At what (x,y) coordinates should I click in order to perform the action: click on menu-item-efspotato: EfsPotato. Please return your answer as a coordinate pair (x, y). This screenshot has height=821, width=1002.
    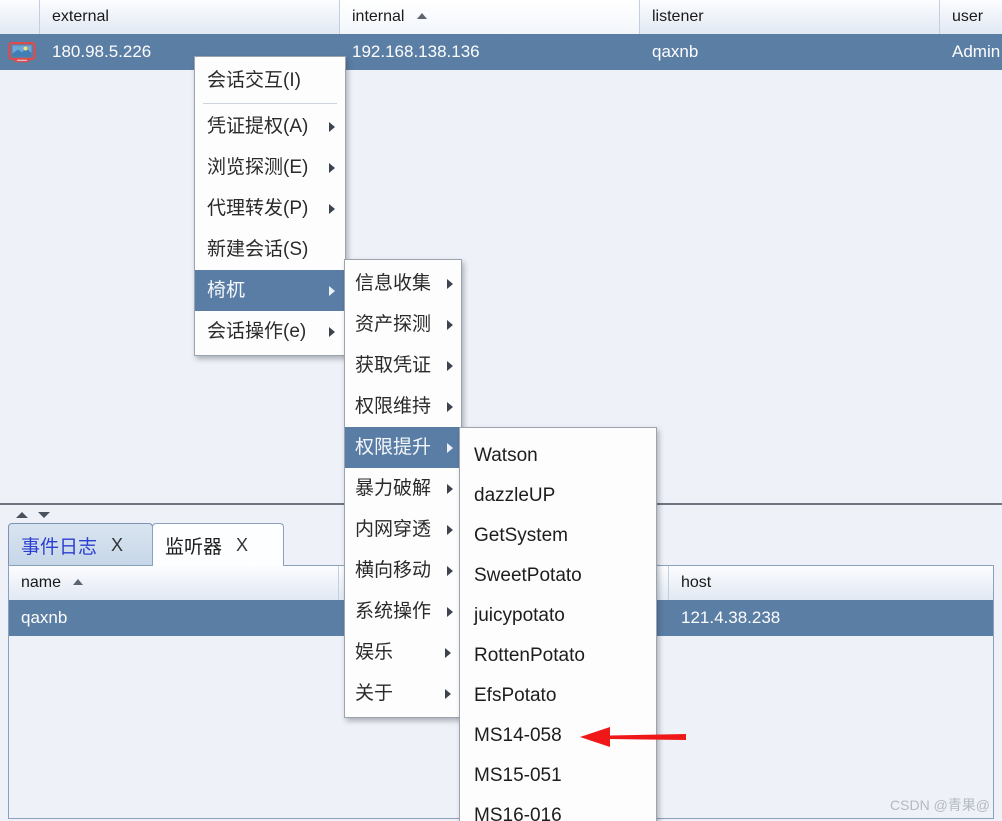
    Looking at the image, I should click on (558, 696).